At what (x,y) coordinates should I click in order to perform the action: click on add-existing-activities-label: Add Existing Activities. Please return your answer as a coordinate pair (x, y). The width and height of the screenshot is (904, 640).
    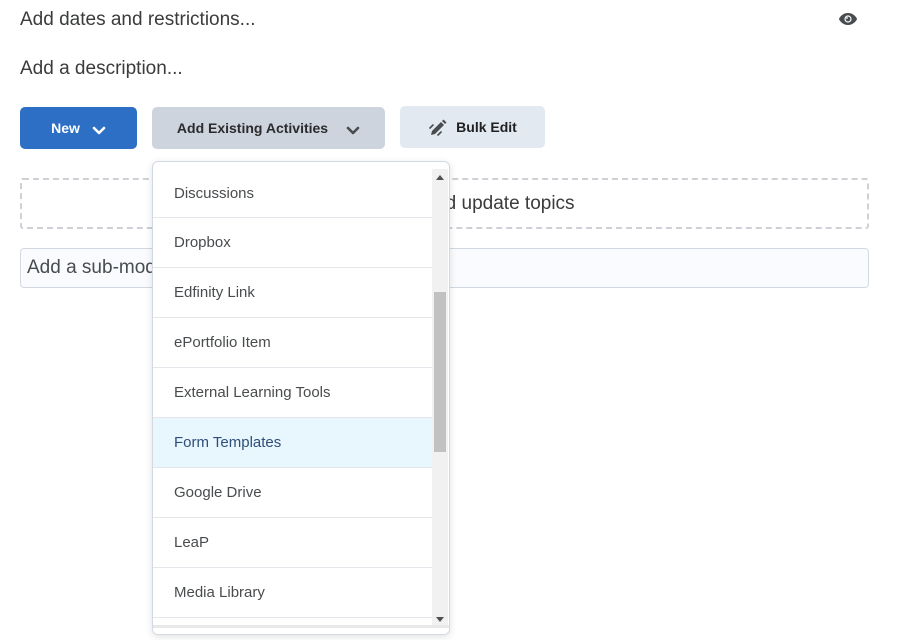
    Looking at the image, I should click on (252, 128).